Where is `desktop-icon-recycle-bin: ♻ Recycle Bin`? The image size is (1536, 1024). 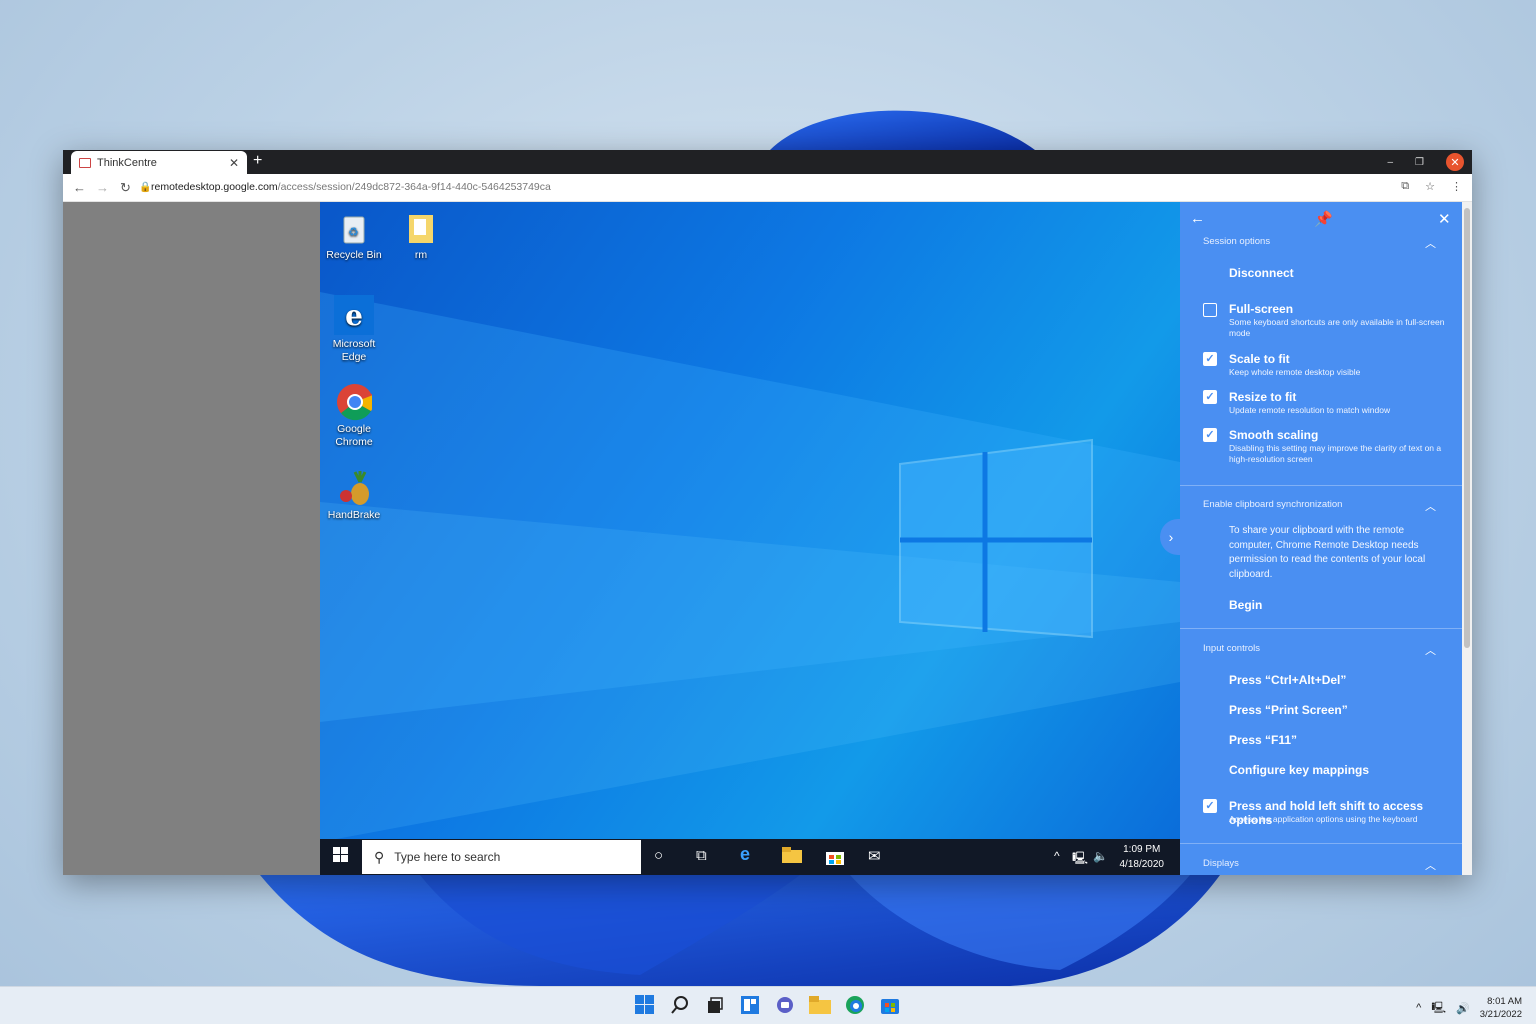
desktop-icon-recycle-bin: ♻ Recycle Bin is located at coordinates (354, 236).